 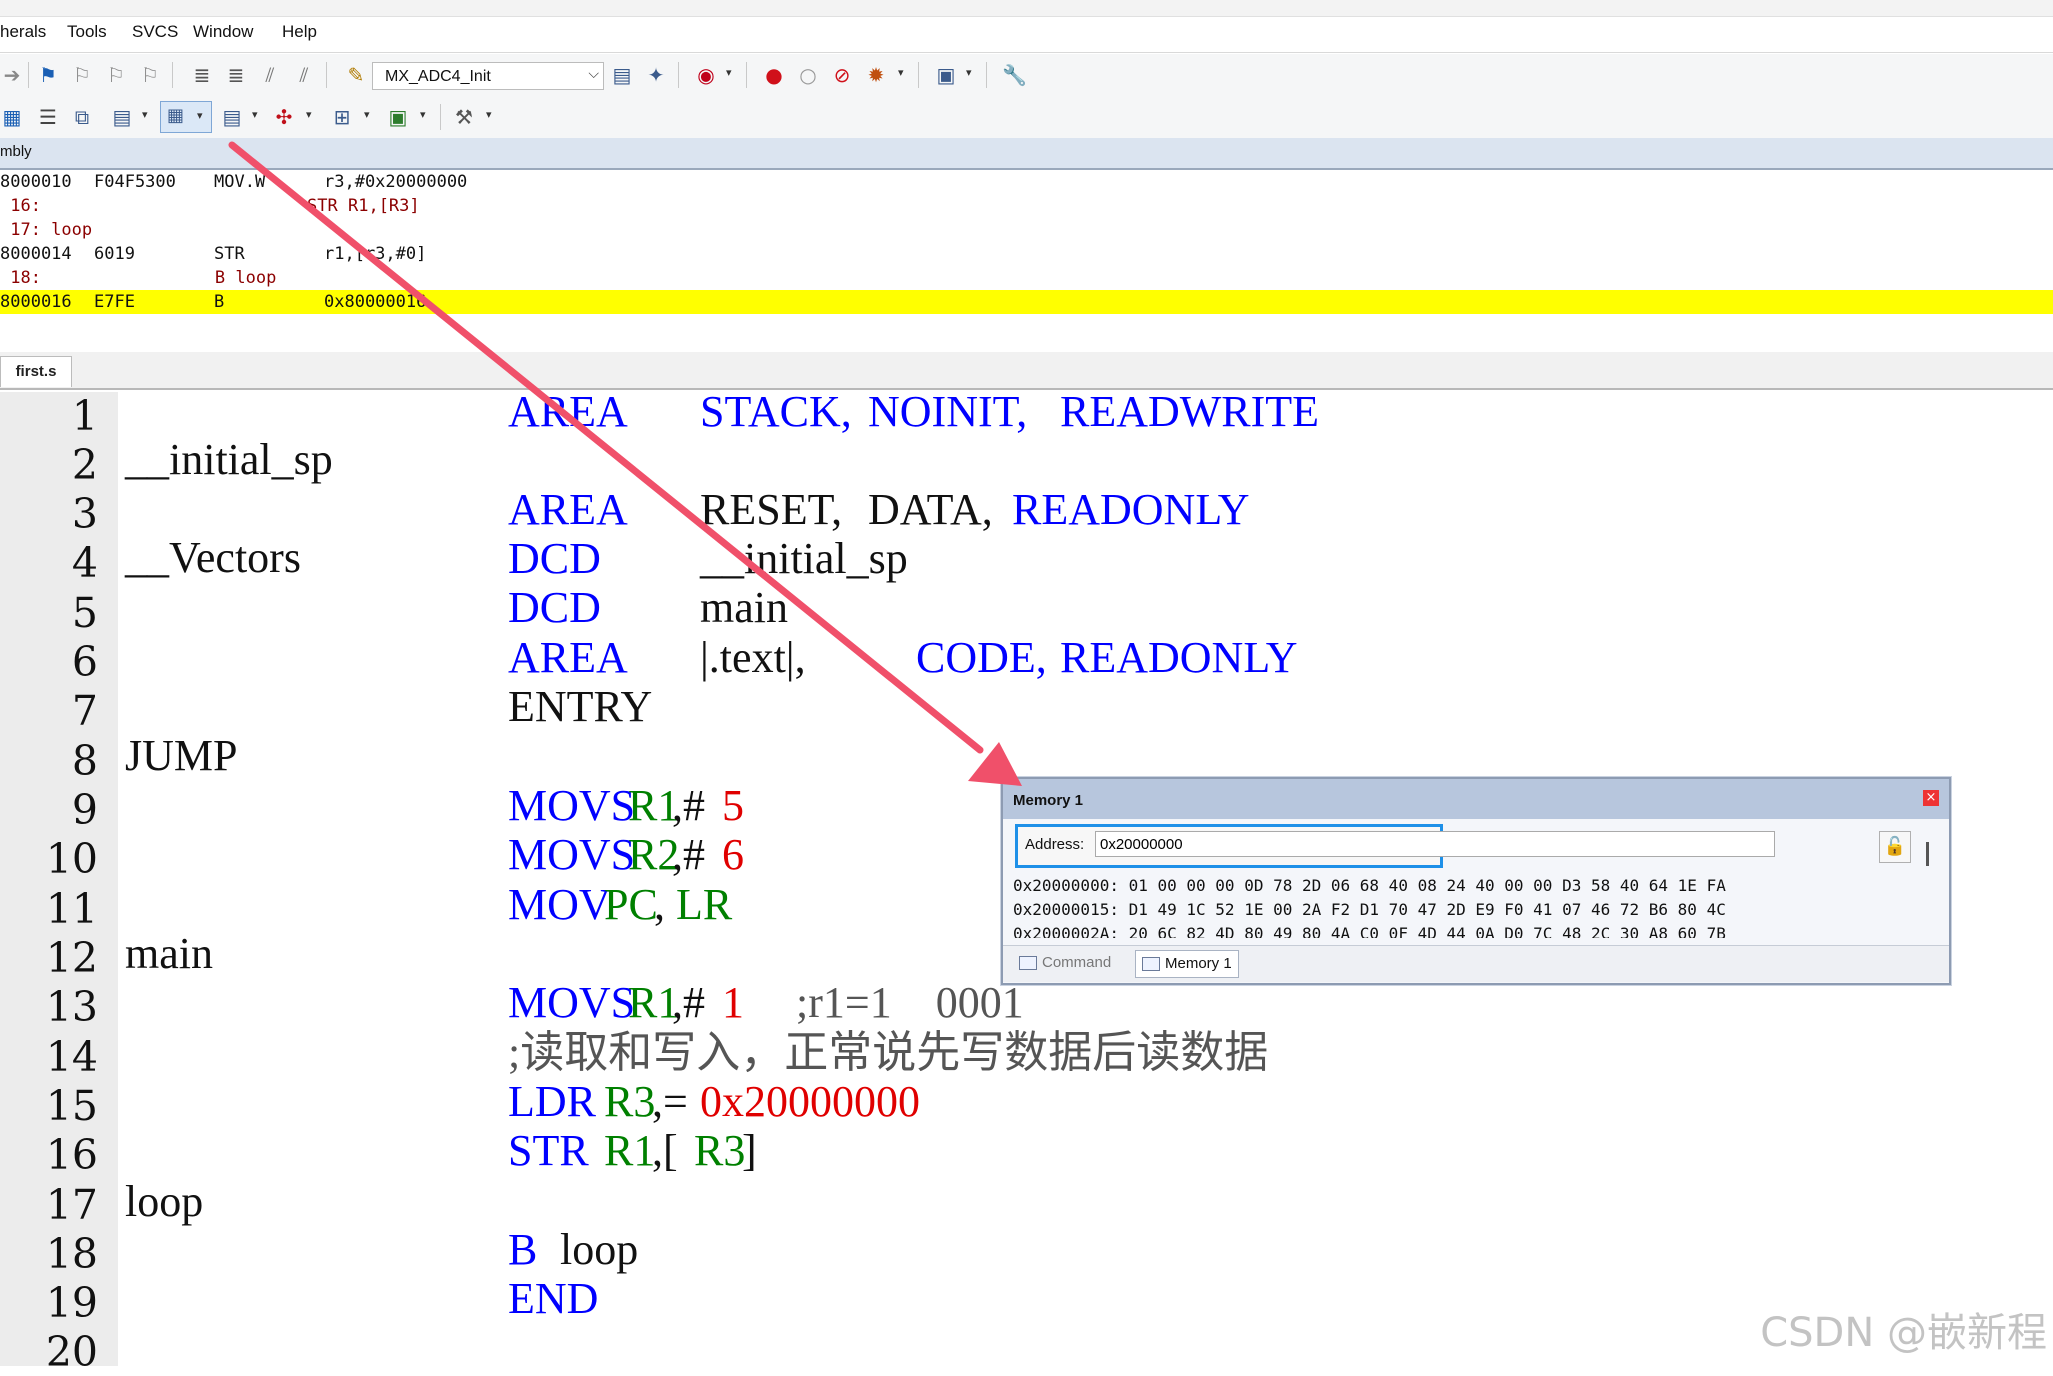 What do you see at coordinates (138, 278) in the screenshot?
I see `source-text: 18: B loop` at bounding box center [138, 278].